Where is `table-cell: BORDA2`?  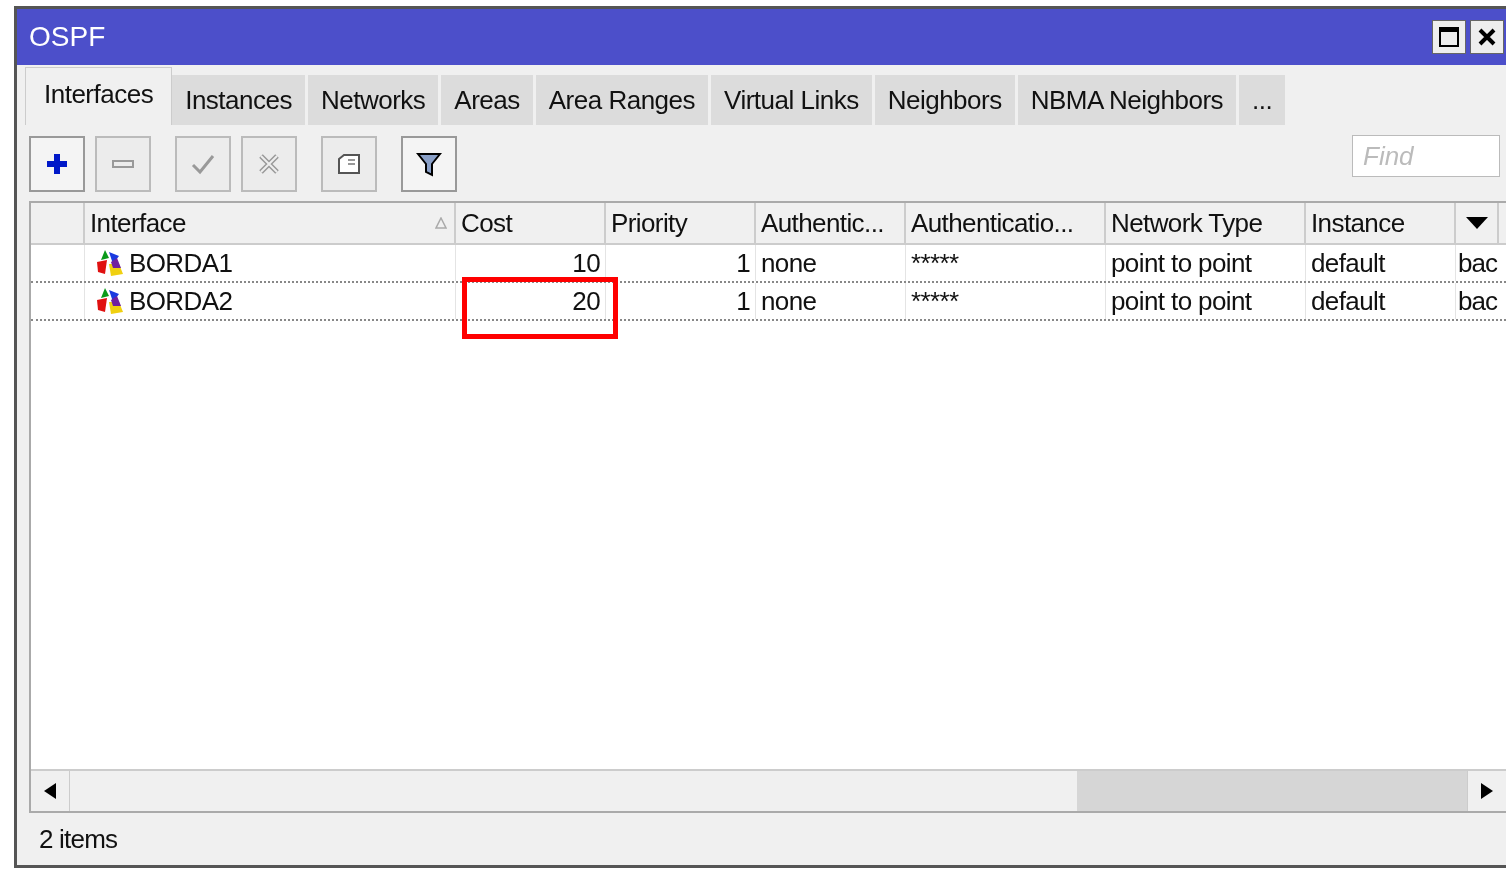 table-cell: BORDA2 is located at coordinates (270, 301).